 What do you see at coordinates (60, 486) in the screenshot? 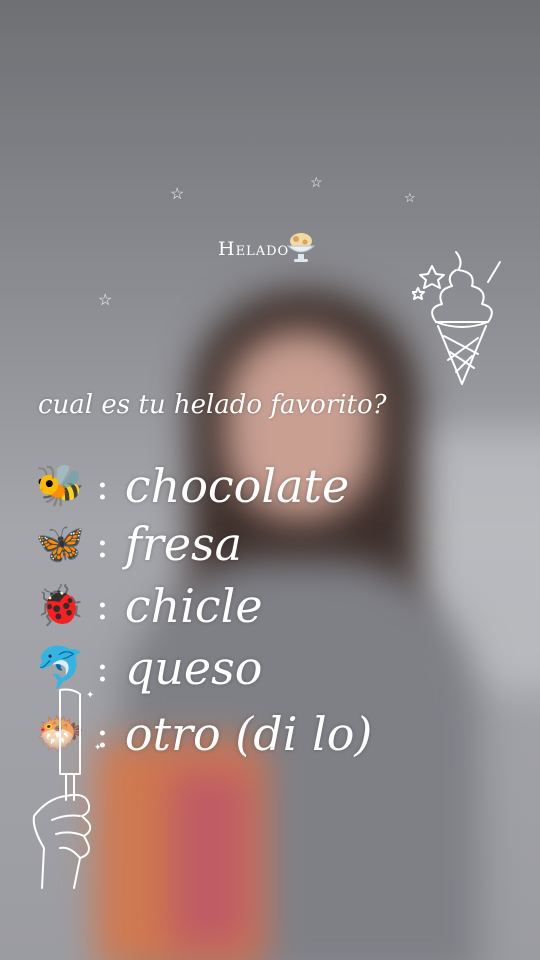
I see `bee-icon: 🐝` at bounding box center [60, 486].